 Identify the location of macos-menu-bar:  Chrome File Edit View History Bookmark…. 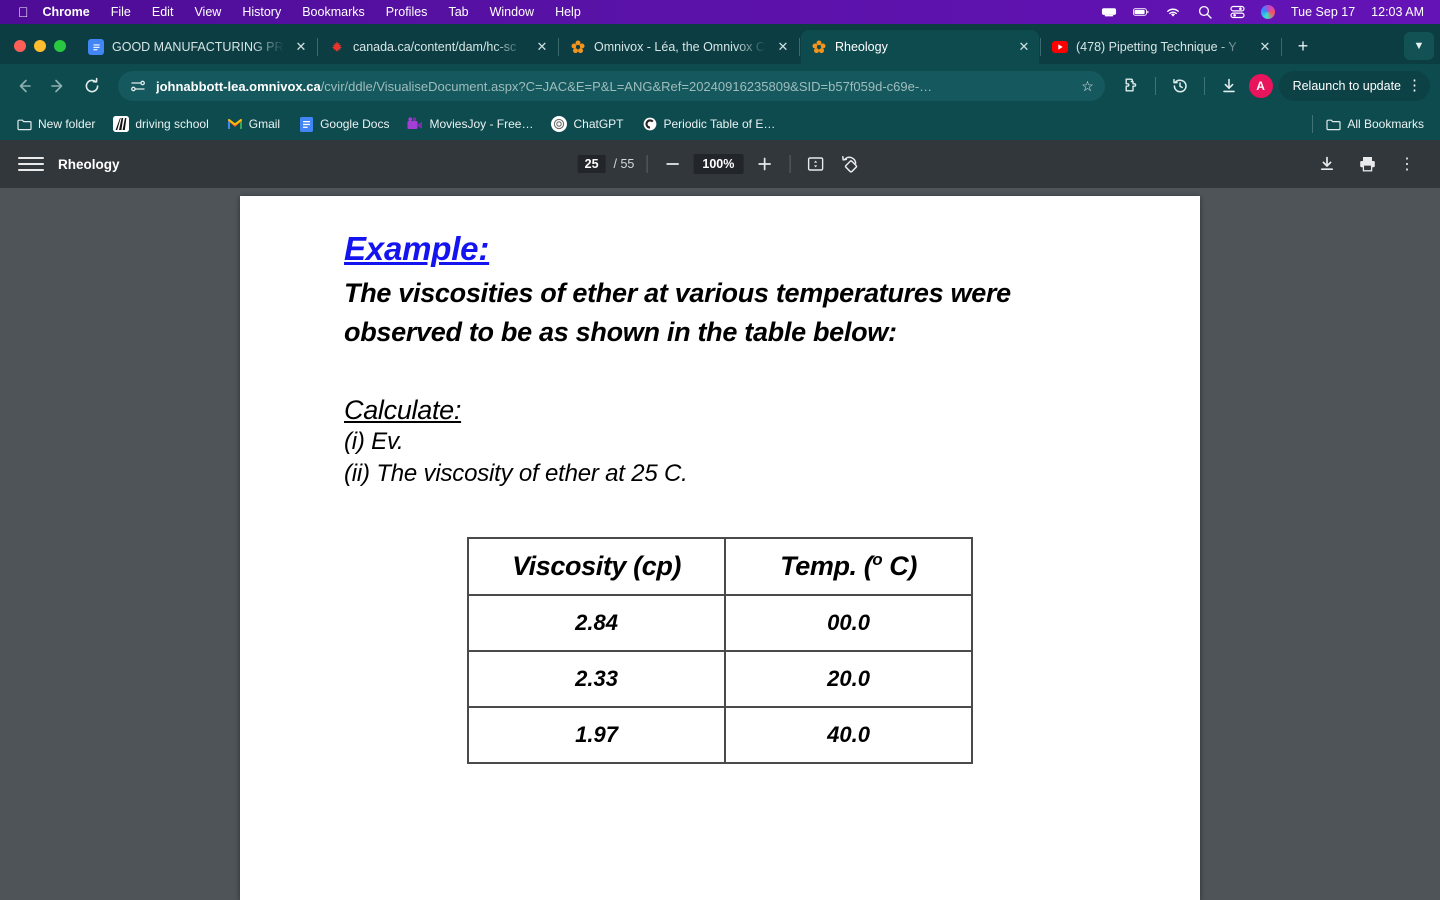
(720, 12).